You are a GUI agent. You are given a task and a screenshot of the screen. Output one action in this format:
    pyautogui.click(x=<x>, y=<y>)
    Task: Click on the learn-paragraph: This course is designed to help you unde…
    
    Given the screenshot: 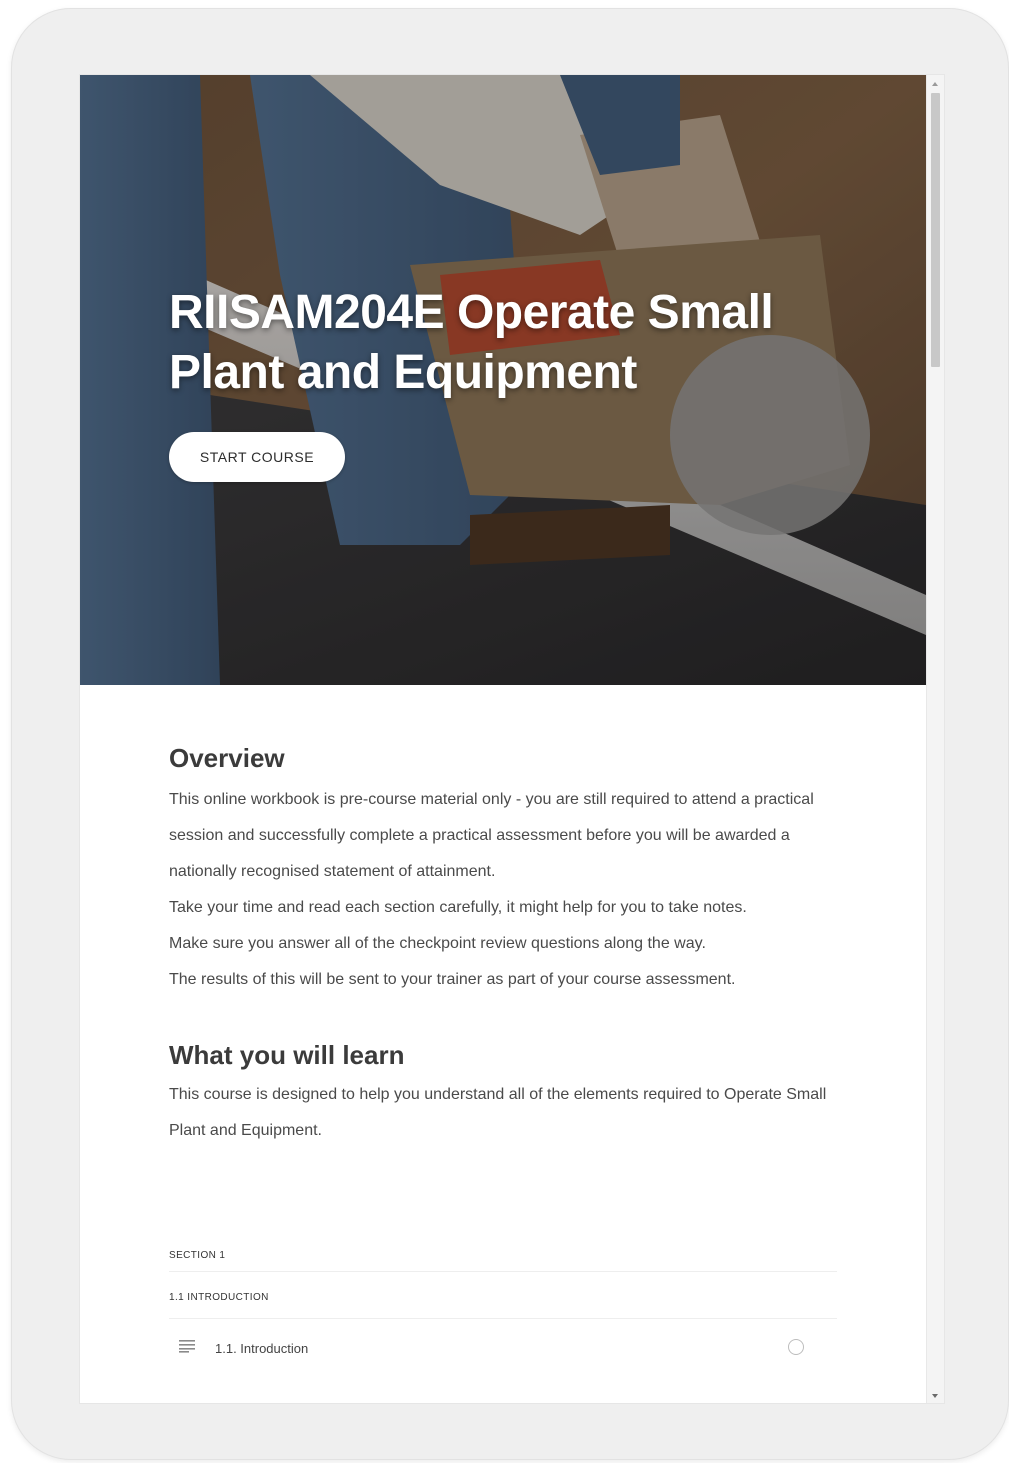 What is the action you would take?
    pyautogui.click(x=498, y=1112)
    